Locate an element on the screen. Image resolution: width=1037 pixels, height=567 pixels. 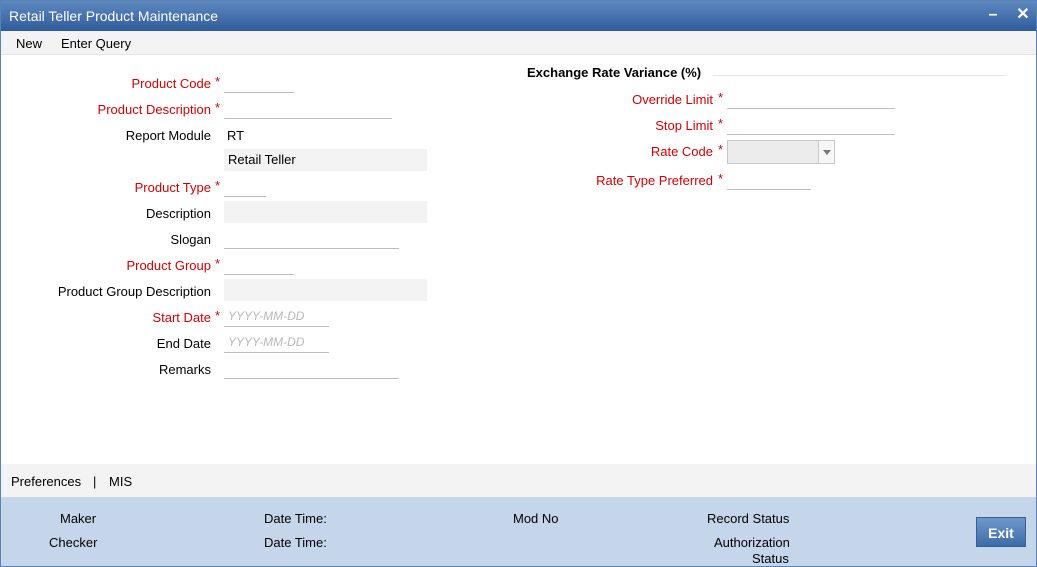
product-description-input is located at coordinates (308, 109).